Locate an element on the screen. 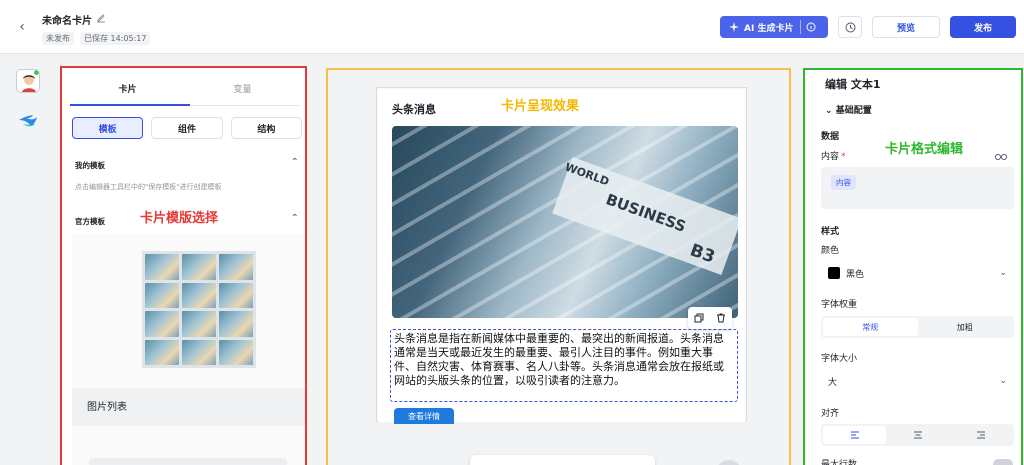  weight-bold-option: 加粗 is located at coordinates (965, 327).